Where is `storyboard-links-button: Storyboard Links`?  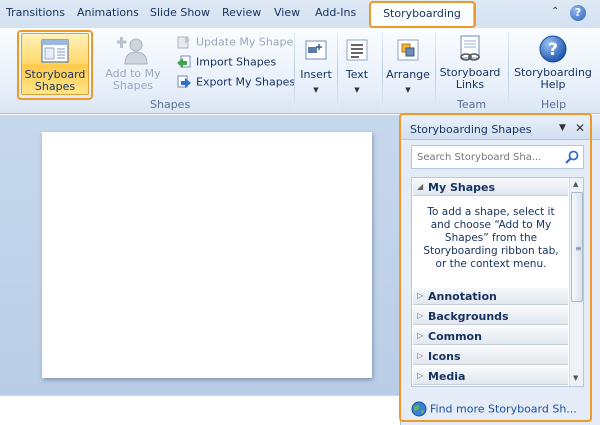
storyboard-links-button: Storyboard Links is located at coordinates (470, 64).